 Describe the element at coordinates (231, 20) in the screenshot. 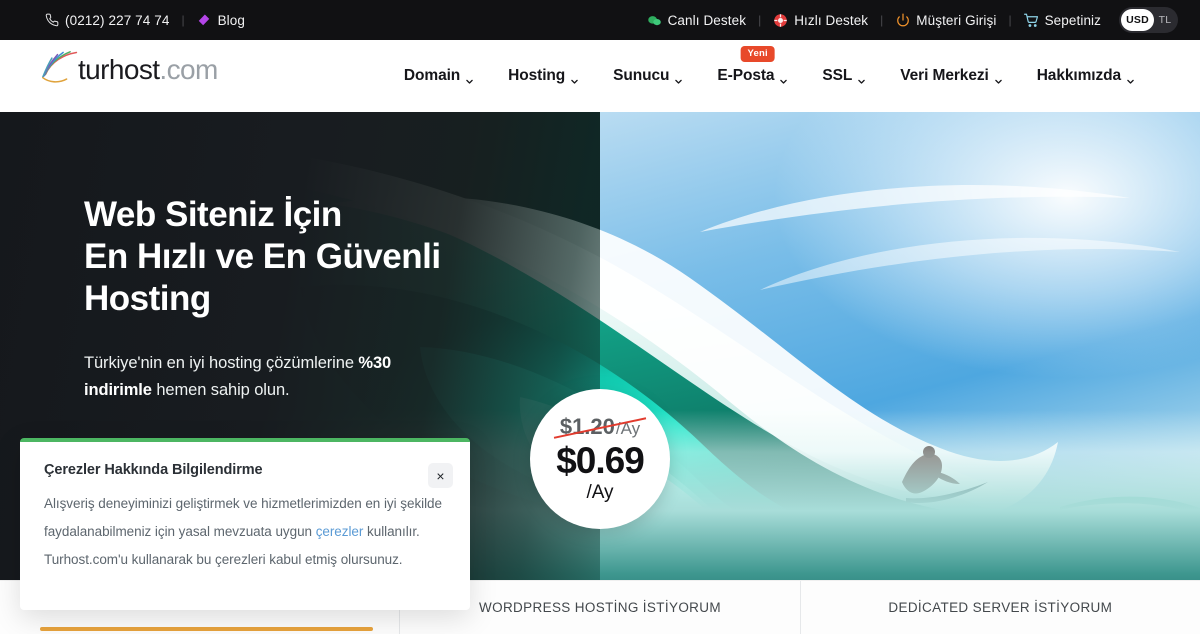

I see `blog-label: Blog` at that location.